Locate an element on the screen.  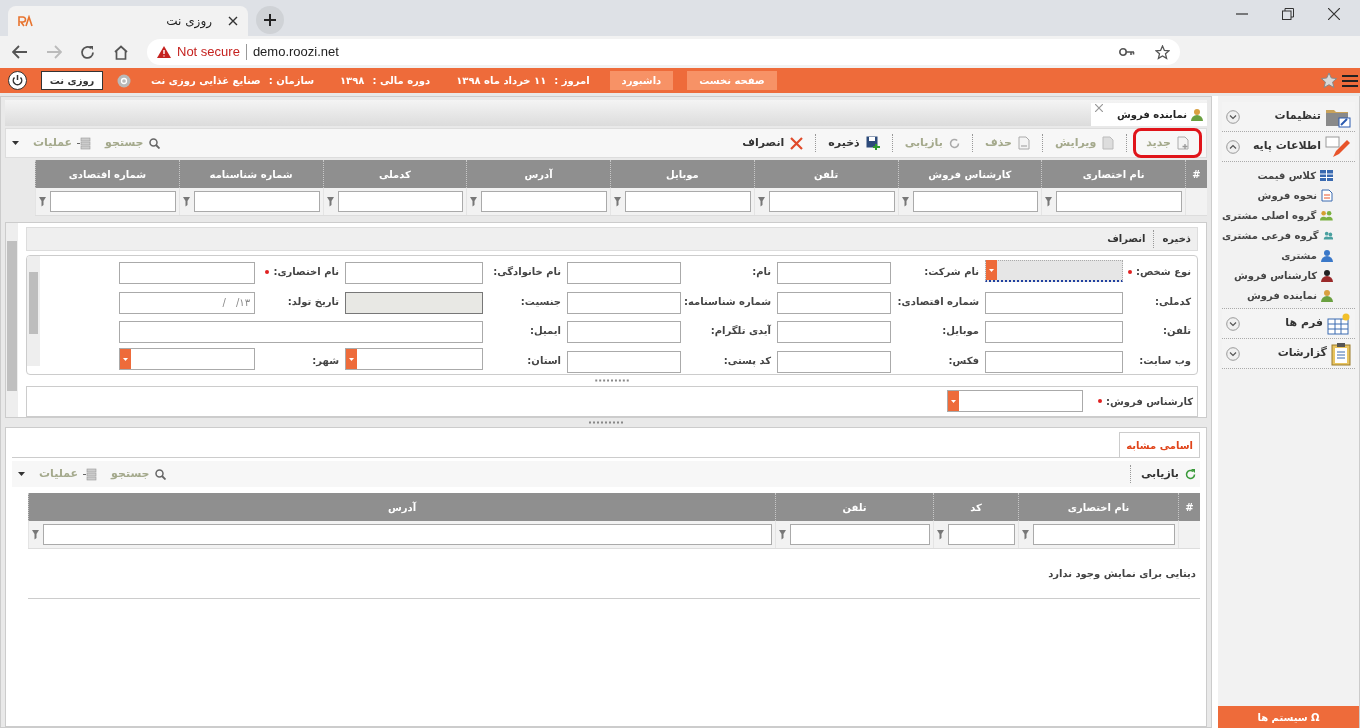
field-label: شهر: is located at coordinates (325, 360).